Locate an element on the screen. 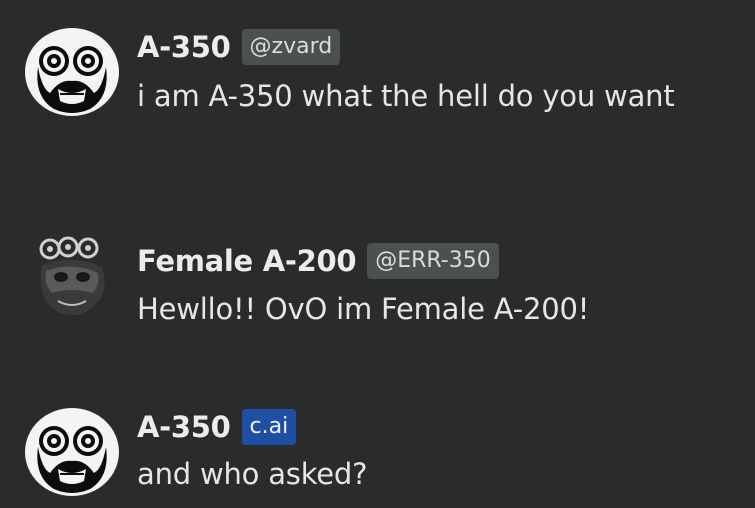 Image resolution: width=755 pixels, height=508 pixels. message-header: A-350 c.ai is located at coordinates (217, 427).